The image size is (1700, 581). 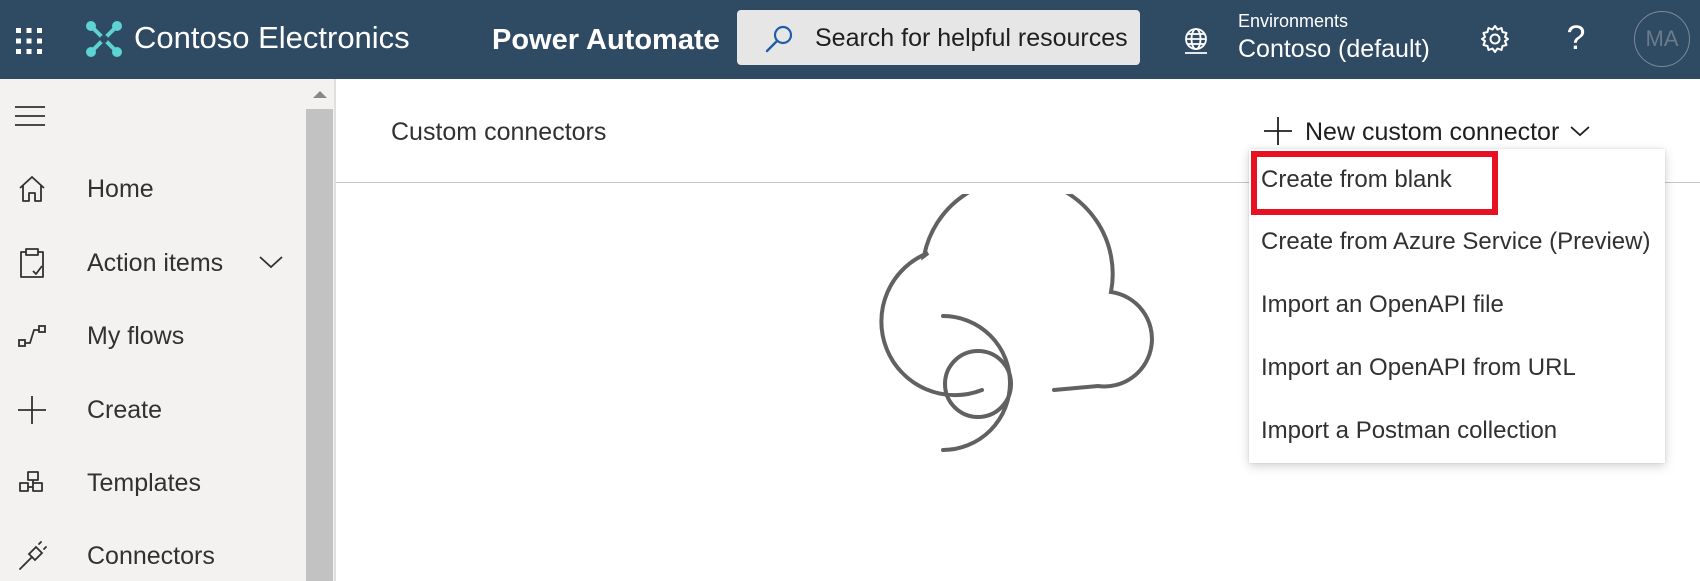 I want to click on menu-item-import-openapi-url: Import an OpenAPI from URL, so click(x=1457, y=367).